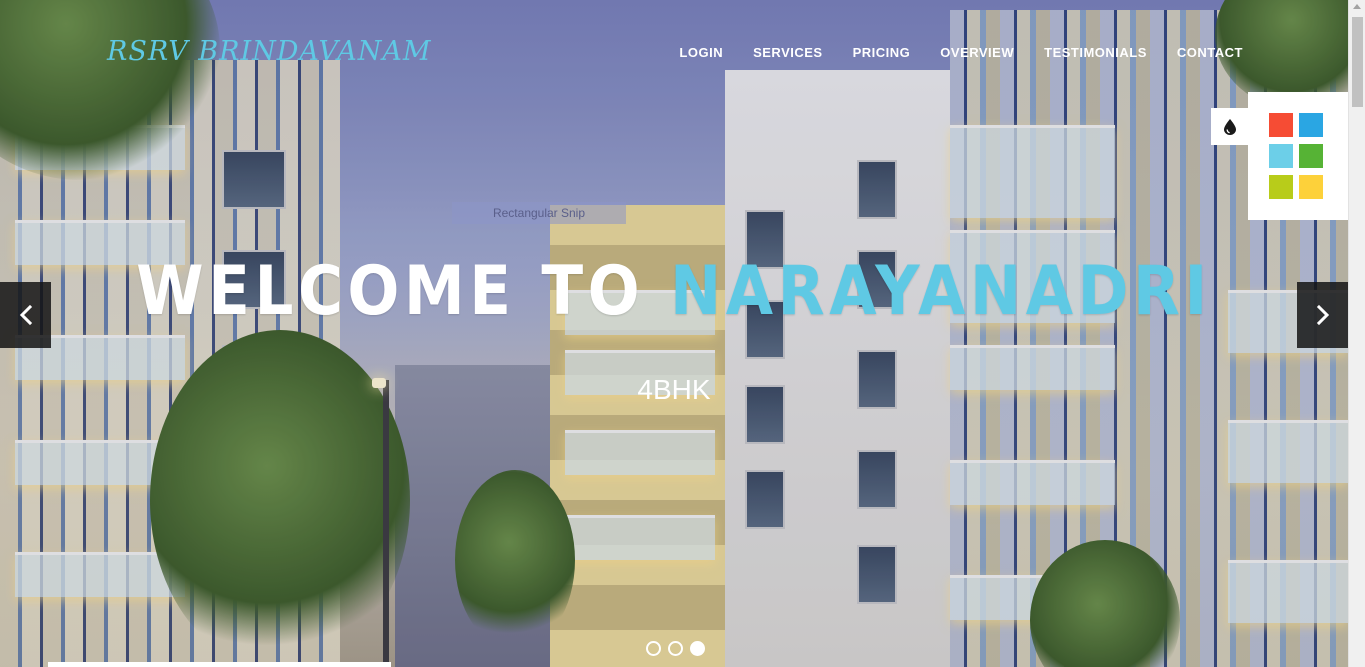  I want to click on chevron-left-icon, so click(25, 315).